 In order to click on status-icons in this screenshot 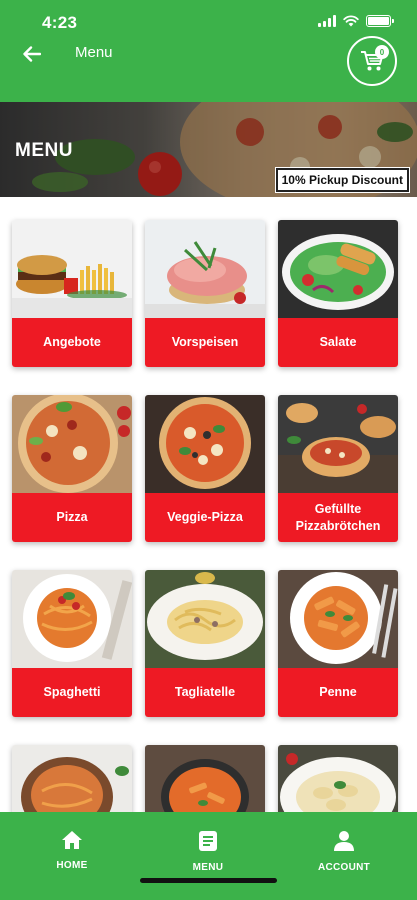, I will do `click(356, 21)`.